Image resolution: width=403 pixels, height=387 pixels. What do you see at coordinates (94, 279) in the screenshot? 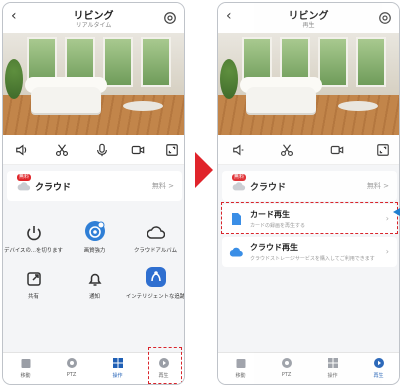
I see `bell-icon` at bounding box center [94, 279].